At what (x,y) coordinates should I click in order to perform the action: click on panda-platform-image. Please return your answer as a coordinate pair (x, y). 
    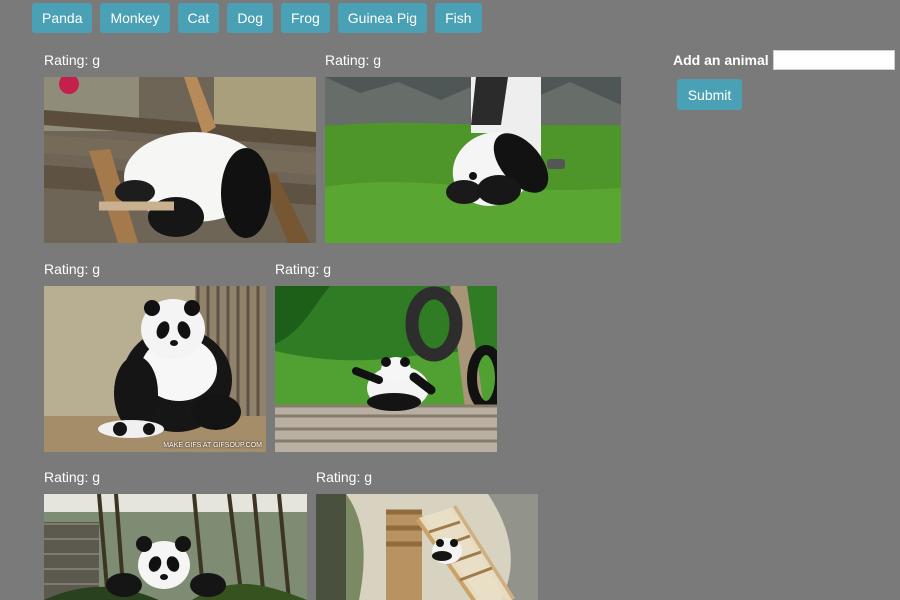
    Looking at the image, I should click on (386, 369).